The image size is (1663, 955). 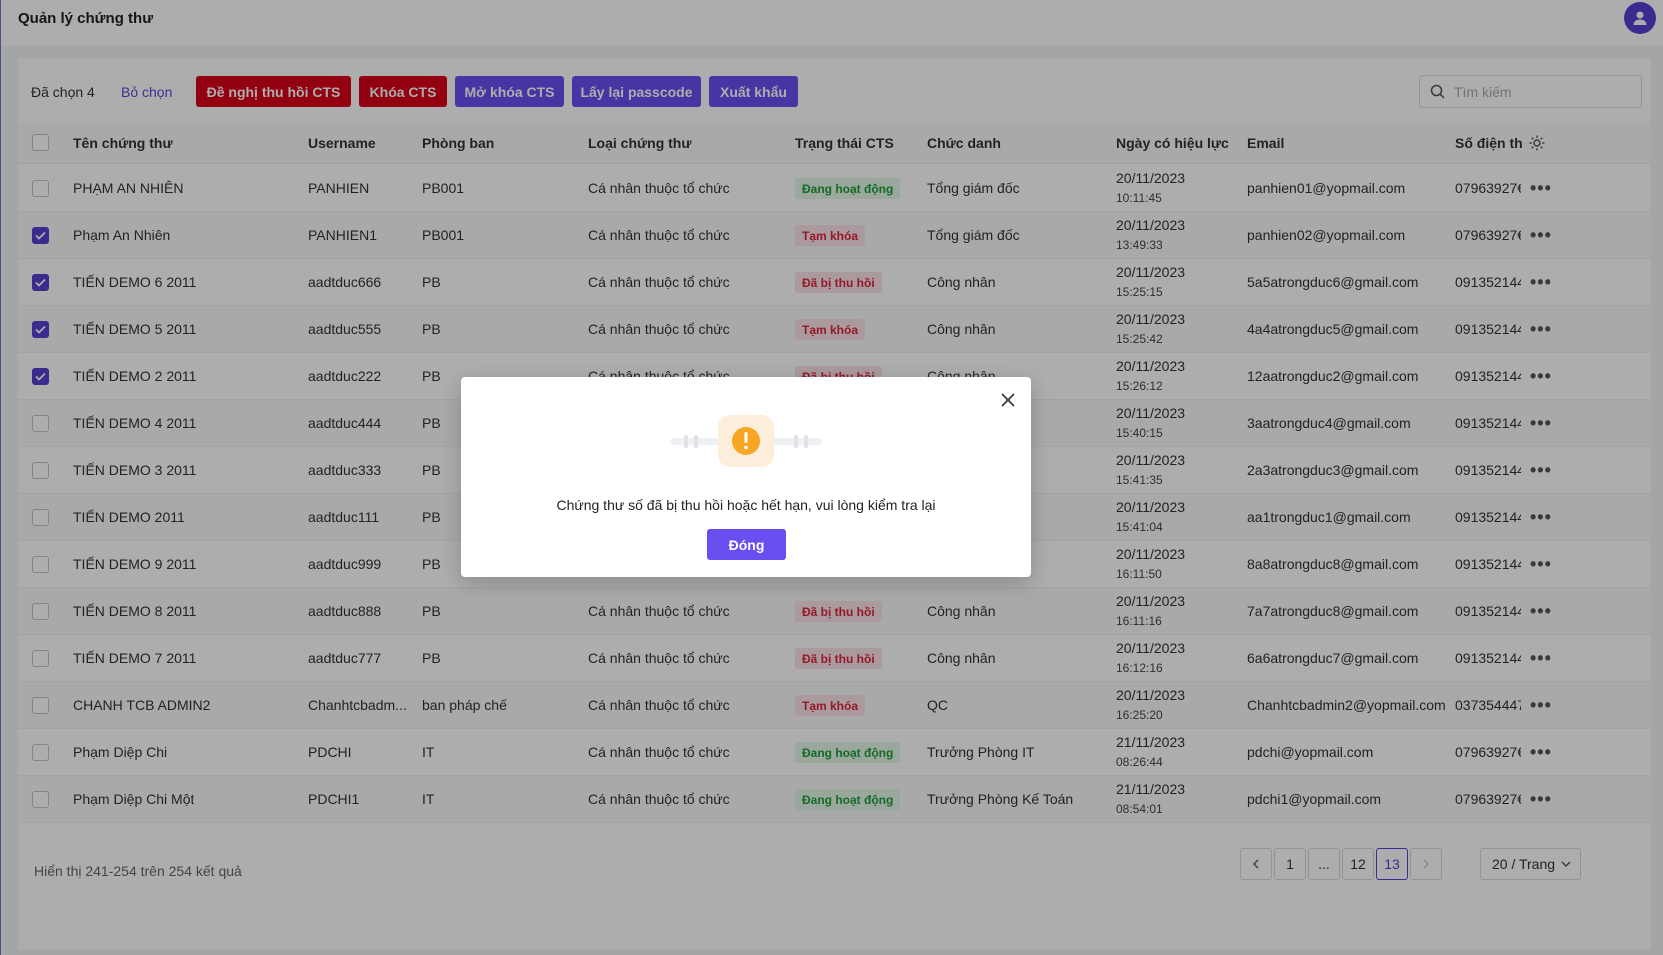 I want to click on close-modal-button: Đóng, so click(x=746, y=544).